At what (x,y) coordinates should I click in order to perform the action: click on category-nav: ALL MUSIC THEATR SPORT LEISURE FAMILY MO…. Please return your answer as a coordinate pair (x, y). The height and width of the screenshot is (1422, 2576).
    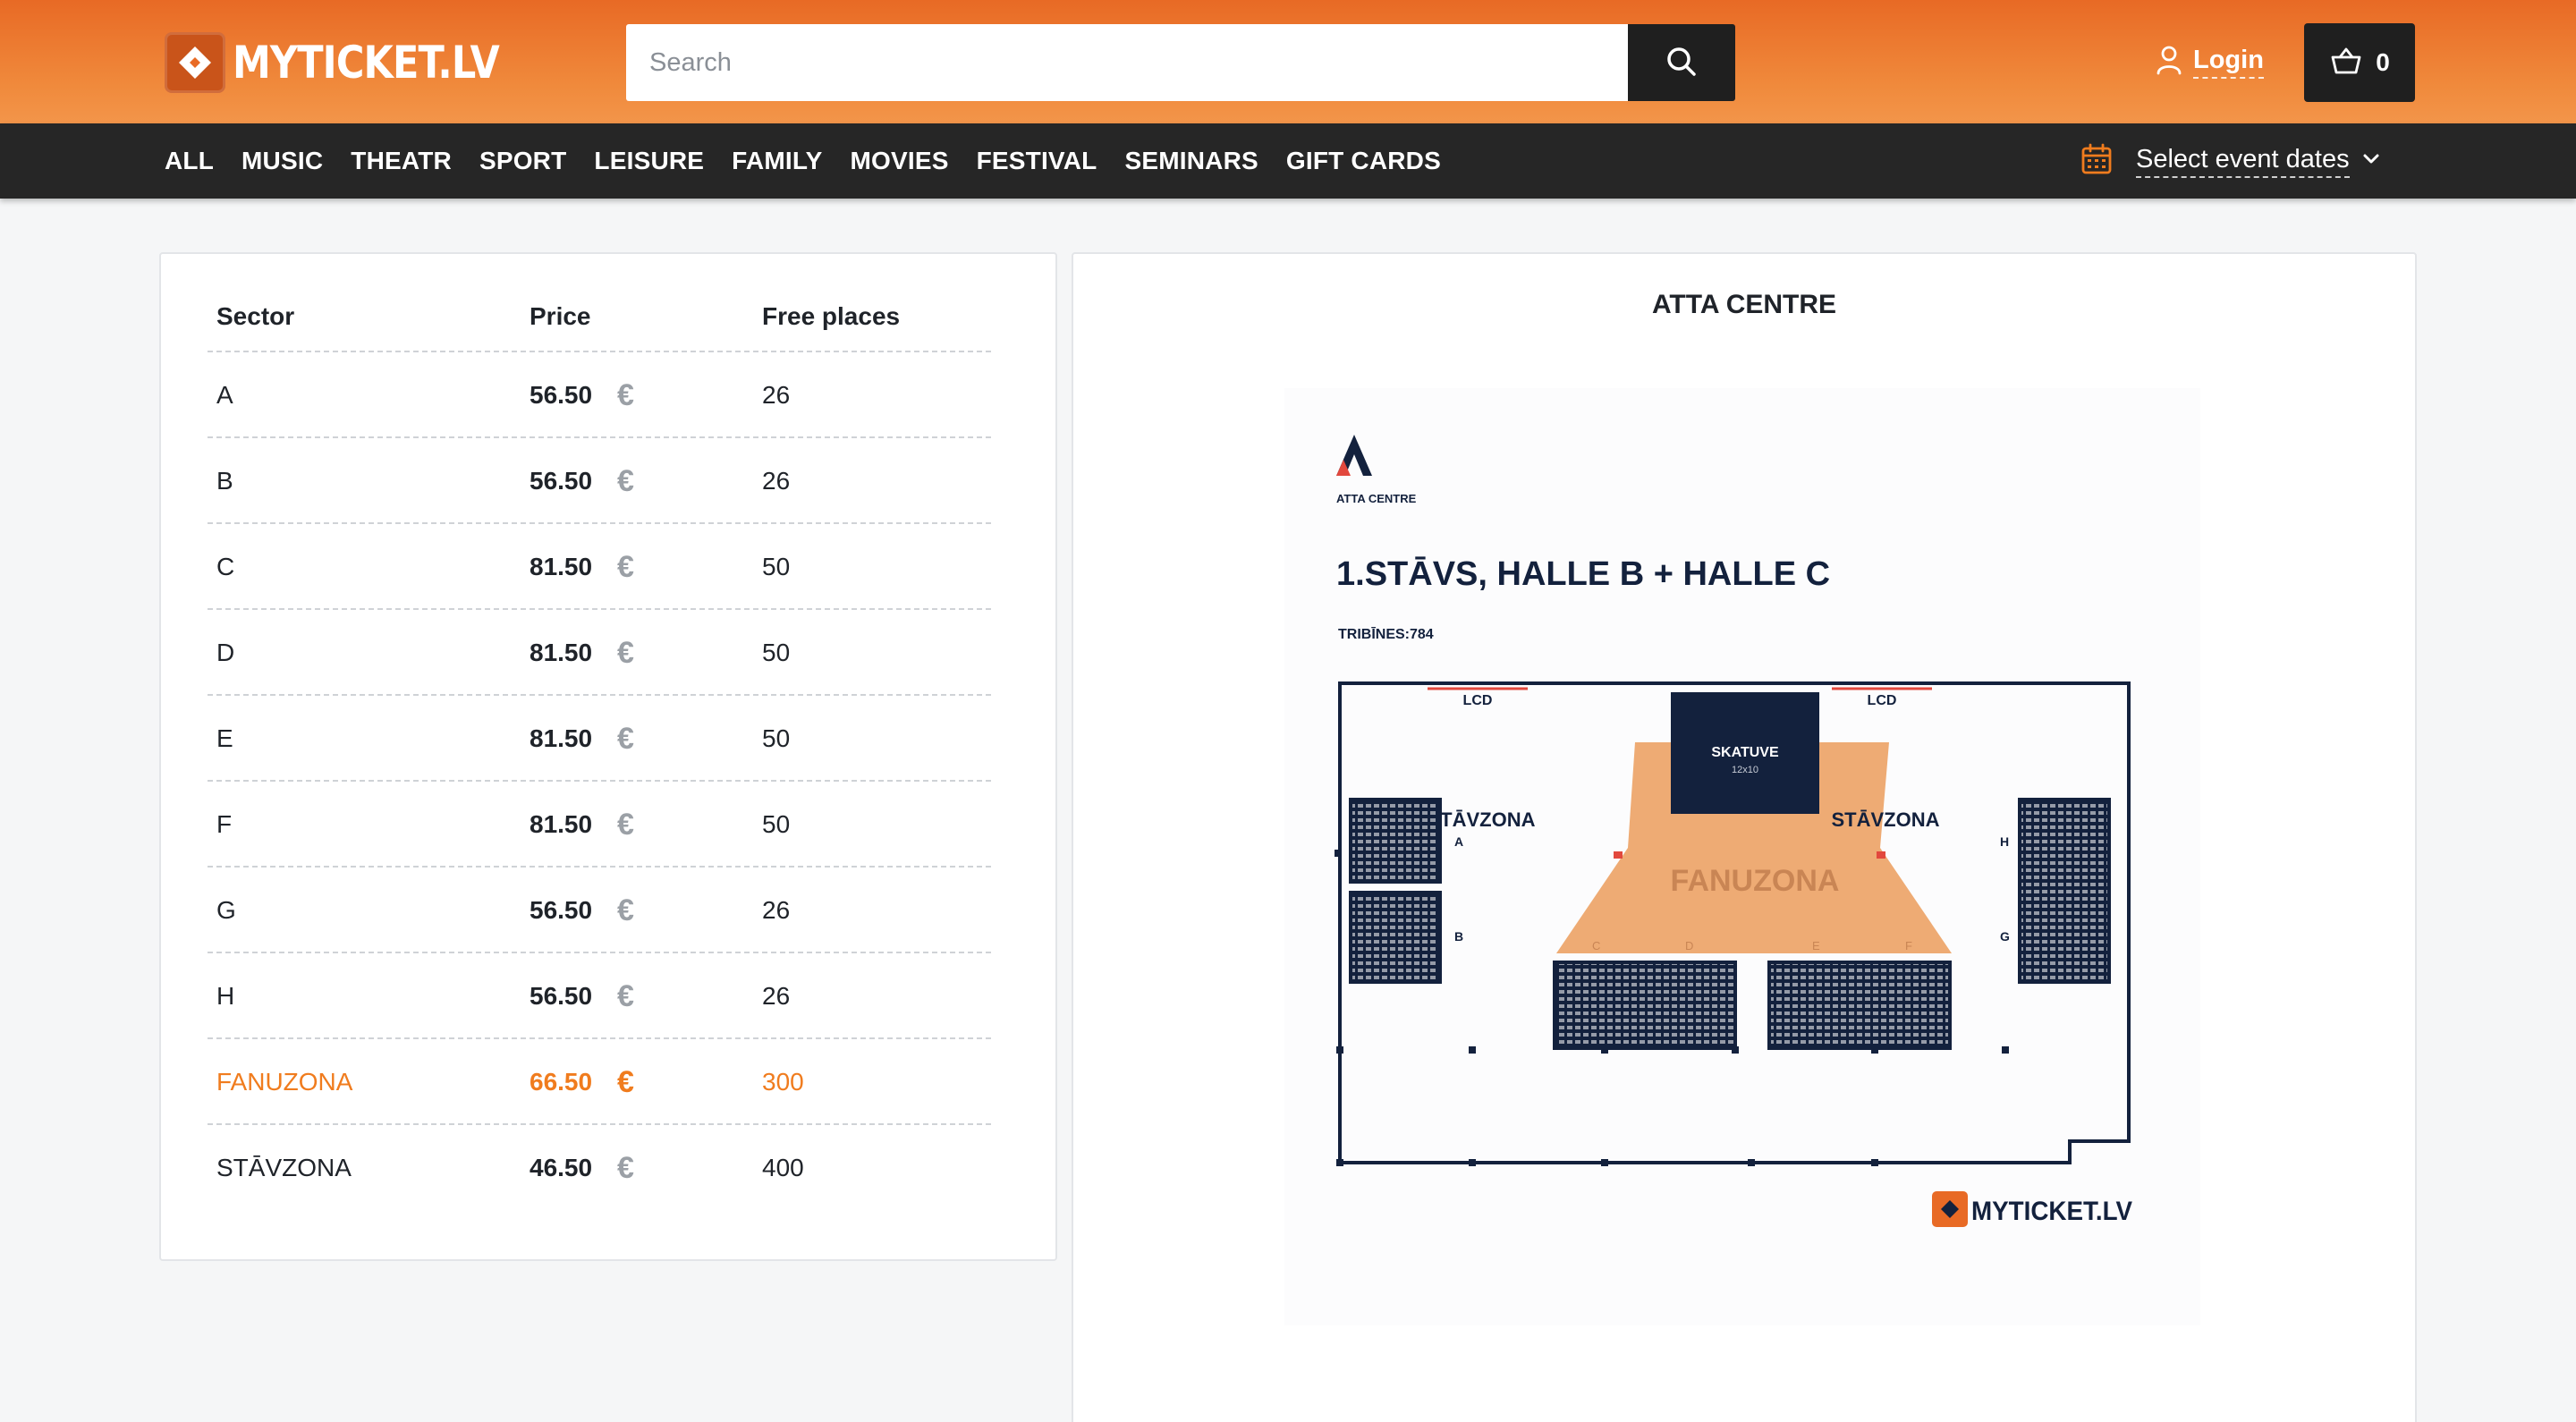
    Looking at the image, I should click on (1288, 161).